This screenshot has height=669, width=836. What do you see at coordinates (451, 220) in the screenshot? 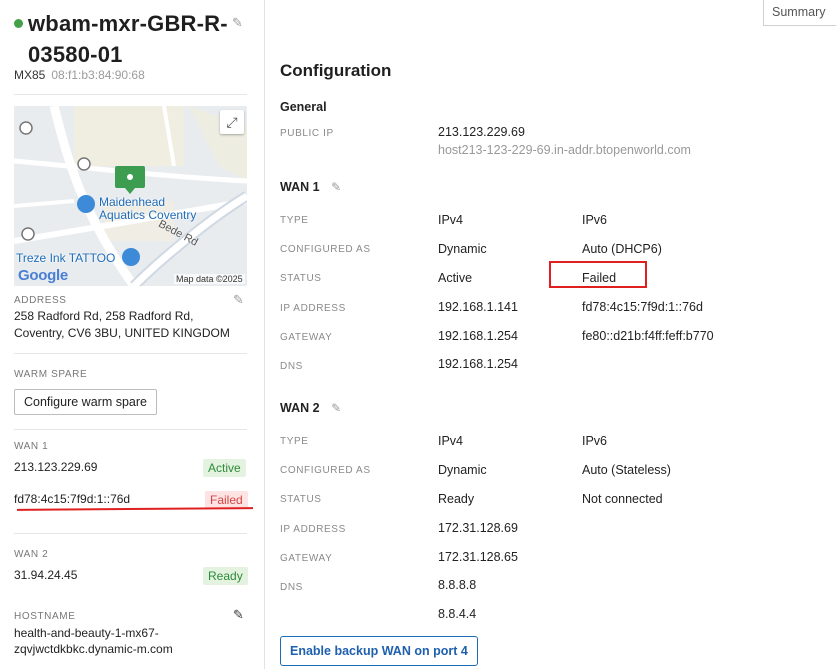
I see `wan1-type-ipv4: IPv4` at bounding box center [451, 220].